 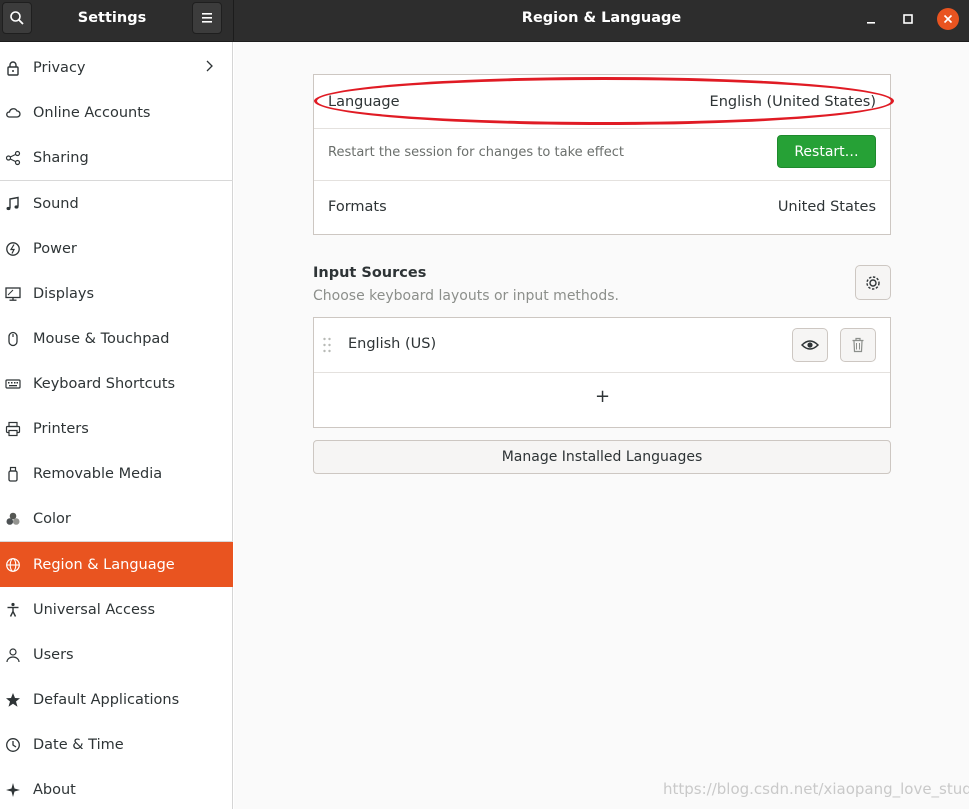 I want to click on power-icon, so click(x=13, y=249).